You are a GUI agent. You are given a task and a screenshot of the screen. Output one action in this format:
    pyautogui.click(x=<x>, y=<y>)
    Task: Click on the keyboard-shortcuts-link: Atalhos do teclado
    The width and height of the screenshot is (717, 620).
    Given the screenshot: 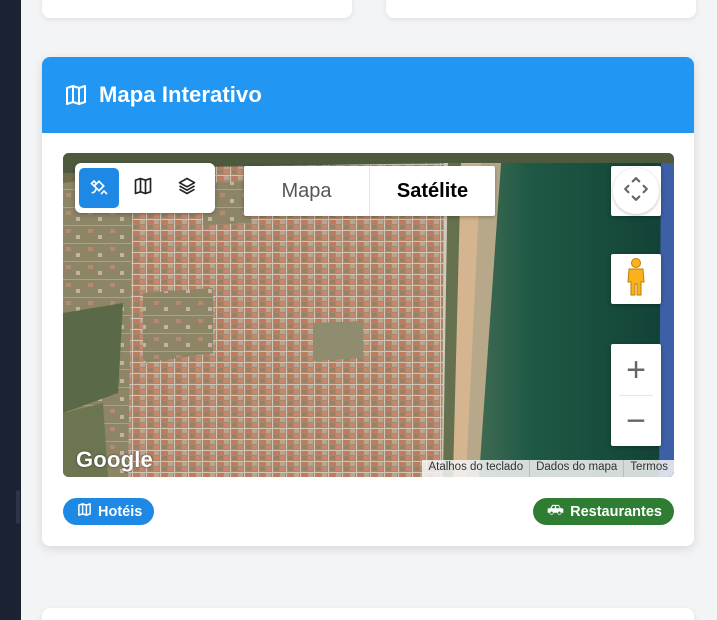 What is the action you would take?
    pyautogui.click(x=475, y=468)
    